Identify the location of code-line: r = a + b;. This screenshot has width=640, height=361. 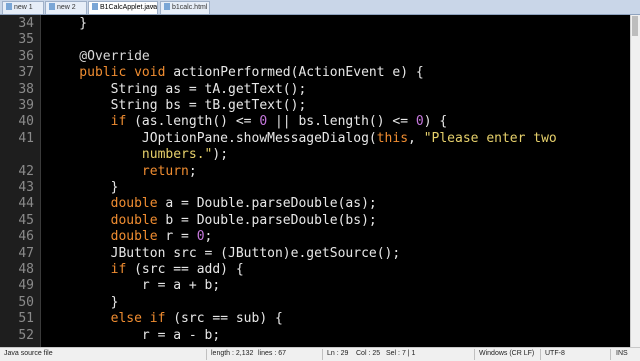
(134, 286).